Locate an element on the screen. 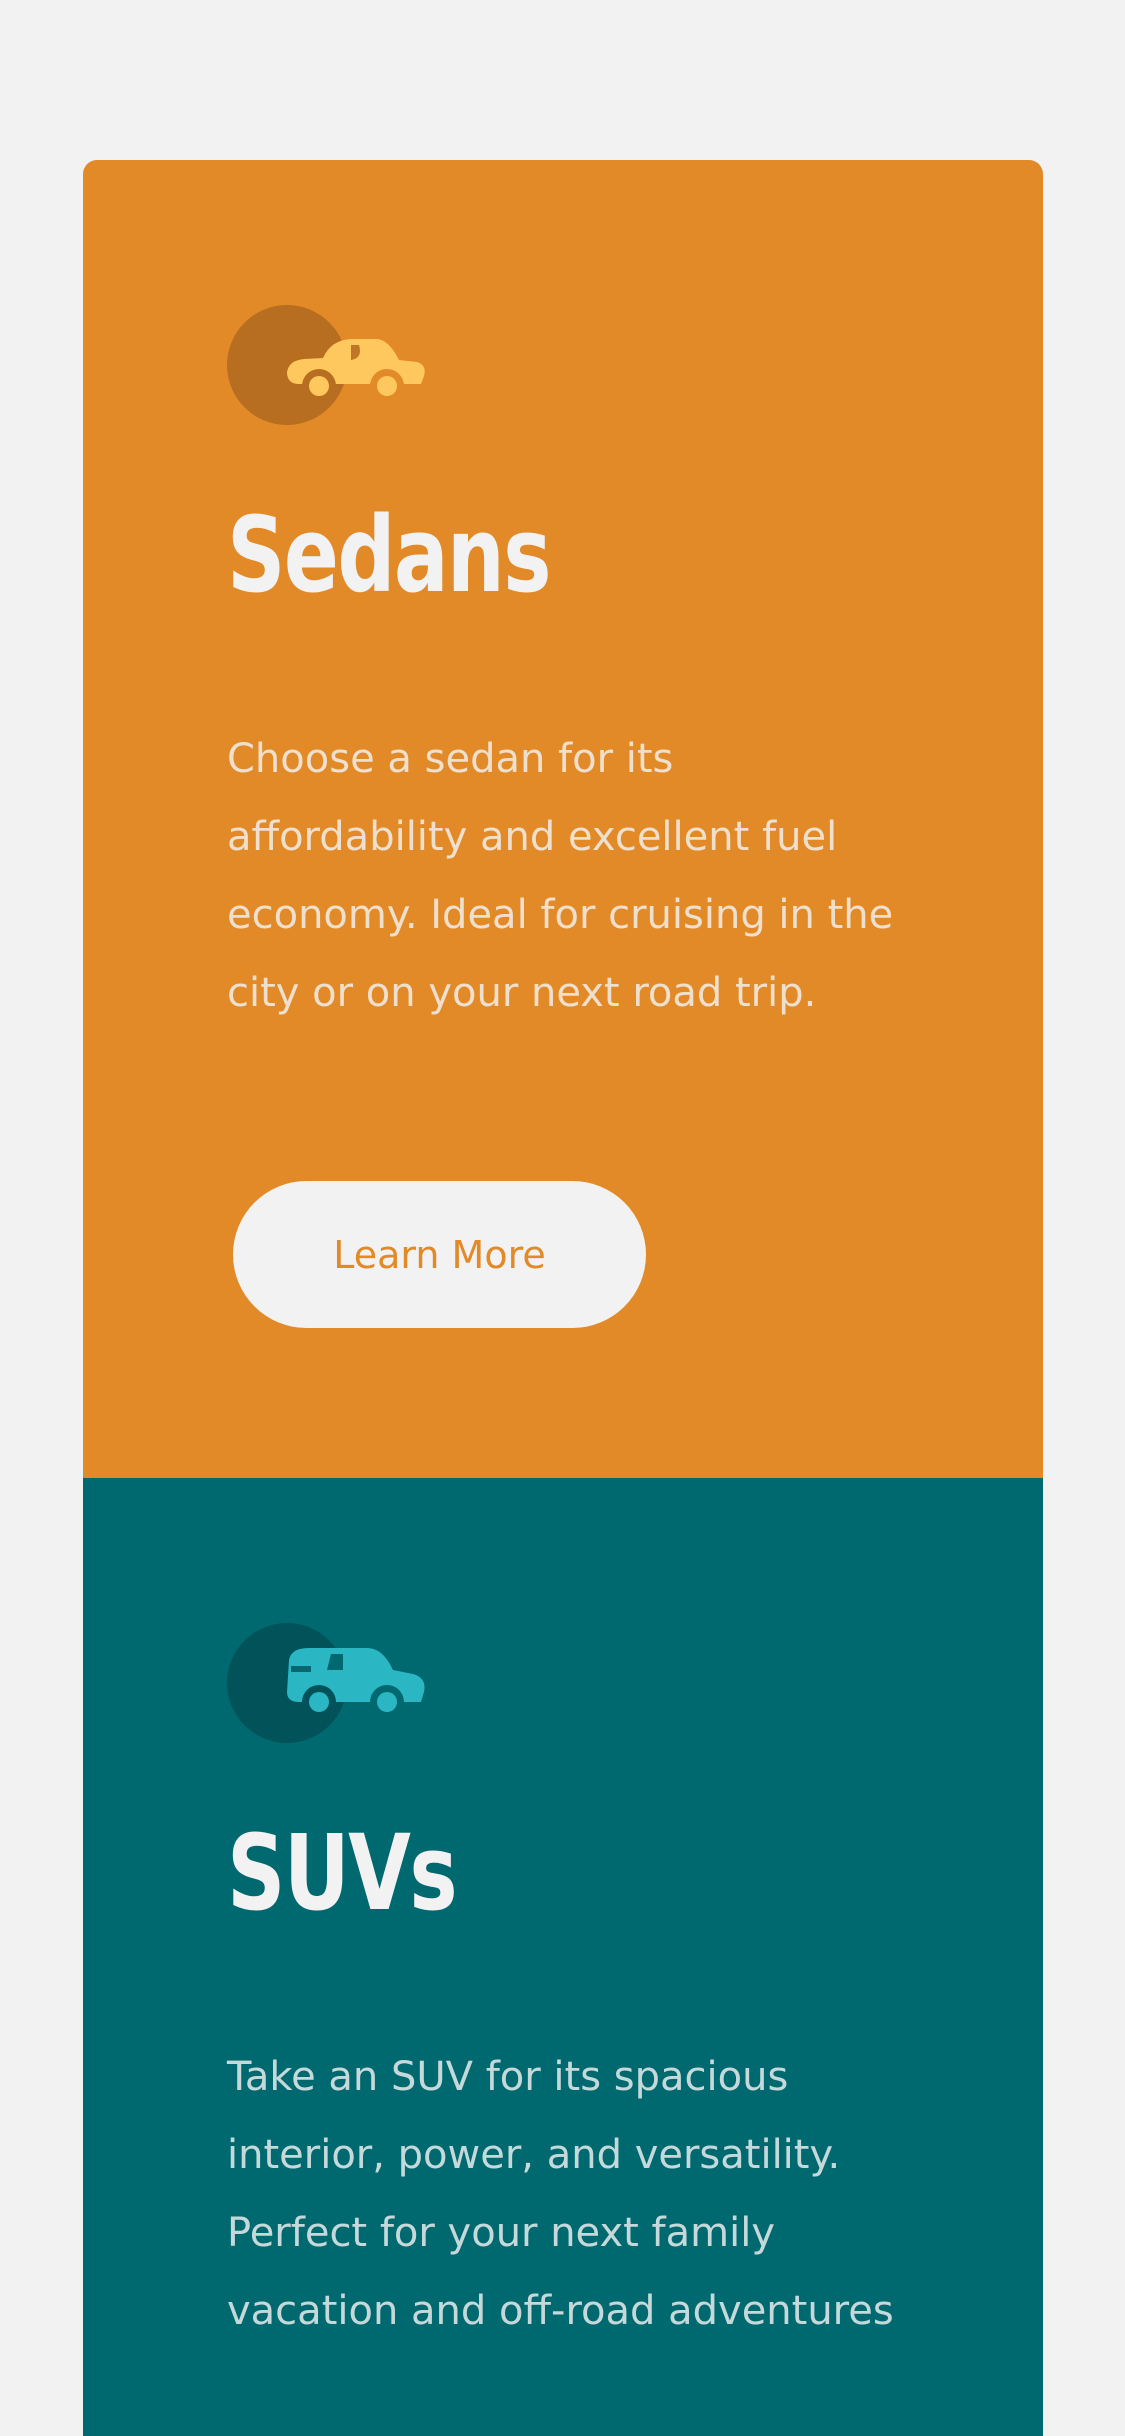  suv-car-icon is located at coordinates (327, 1684).